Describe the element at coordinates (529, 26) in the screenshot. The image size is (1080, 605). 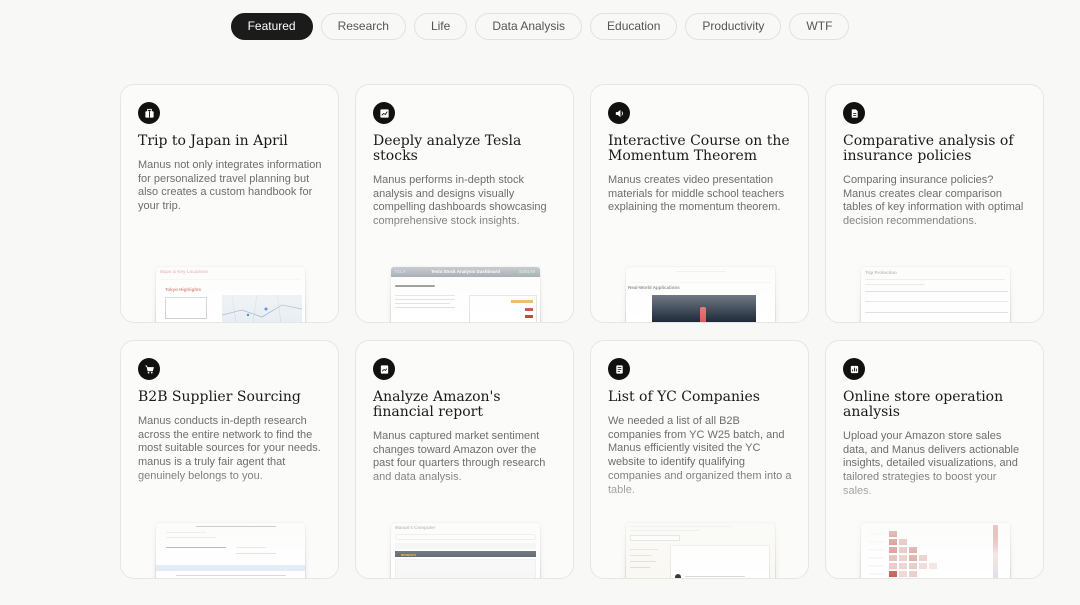
I see `tab-data-analysis: Data Analysis` at that location.